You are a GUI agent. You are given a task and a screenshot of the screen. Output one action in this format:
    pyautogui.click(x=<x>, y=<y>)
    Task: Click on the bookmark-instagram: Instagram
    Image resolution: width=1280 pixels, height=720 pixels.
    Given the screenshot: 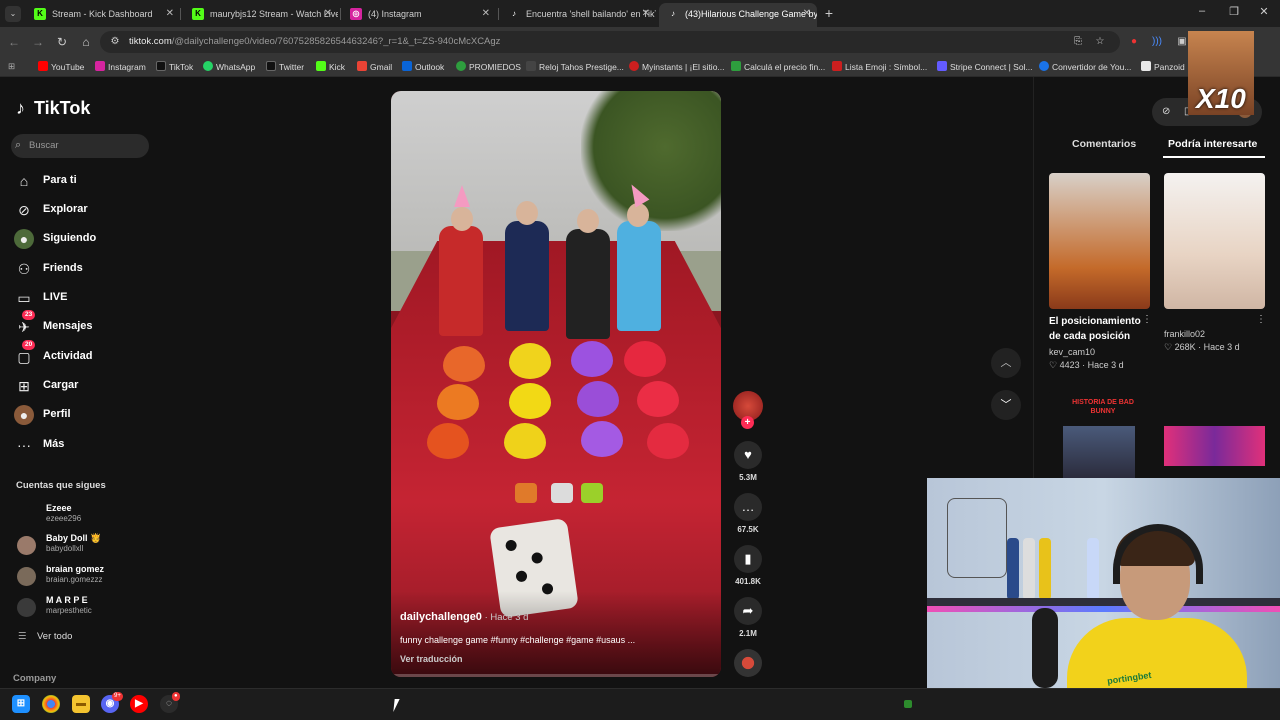 What is the action you would take?
    pyautogui.click(x=120, y=66)
    